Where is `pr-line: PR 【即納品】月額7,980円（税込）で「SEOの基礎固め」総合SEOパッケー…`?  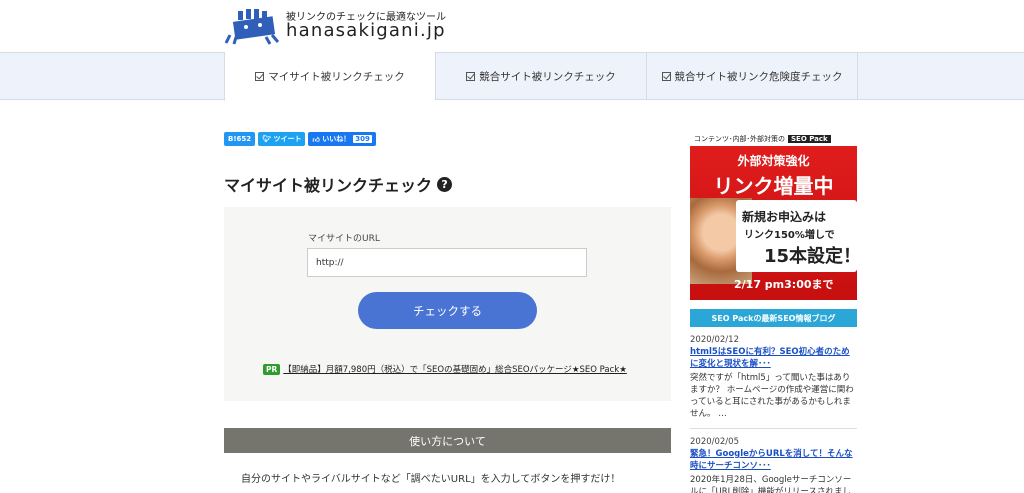
pr-line: PR 【即納品】月額7,980円（税込）で「SEOの基礎固め」総合SEOパッケー… is located at coordinates (445, 369).